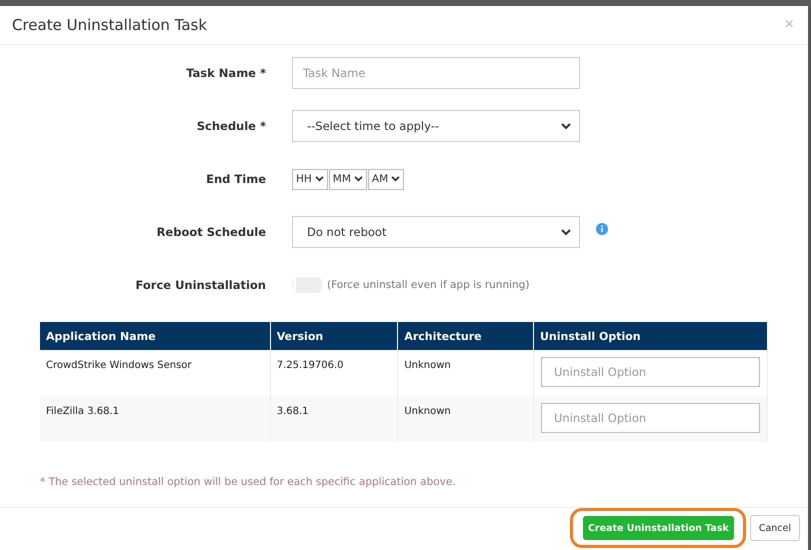 Image resolution: width=811 pixels, height=550 pixels. I want to click on reboot-schedule-dropdown: Do not reboot, so click(436, 232).